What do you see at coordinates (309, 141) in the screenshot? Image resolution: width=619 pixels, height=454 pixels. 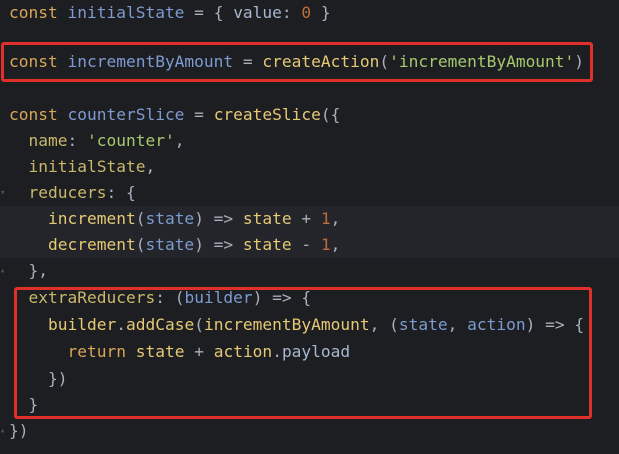 I see `code-line-name: name: 'counter',` at bounding box center [309, 141].